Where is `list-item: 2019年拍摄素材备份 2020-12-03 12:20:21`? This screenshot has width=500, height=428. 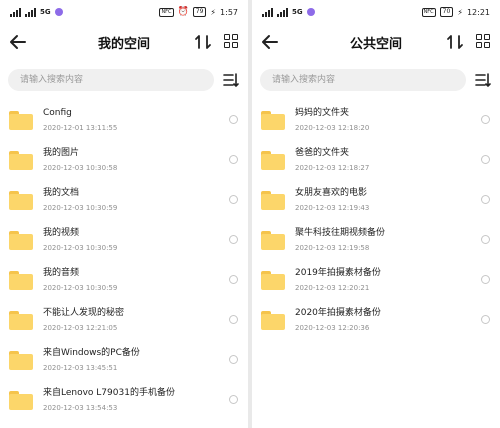 list-item: 2019年拍摄素材备份 2020-12-03 12:20:21 is located at coordinates (376, 280).